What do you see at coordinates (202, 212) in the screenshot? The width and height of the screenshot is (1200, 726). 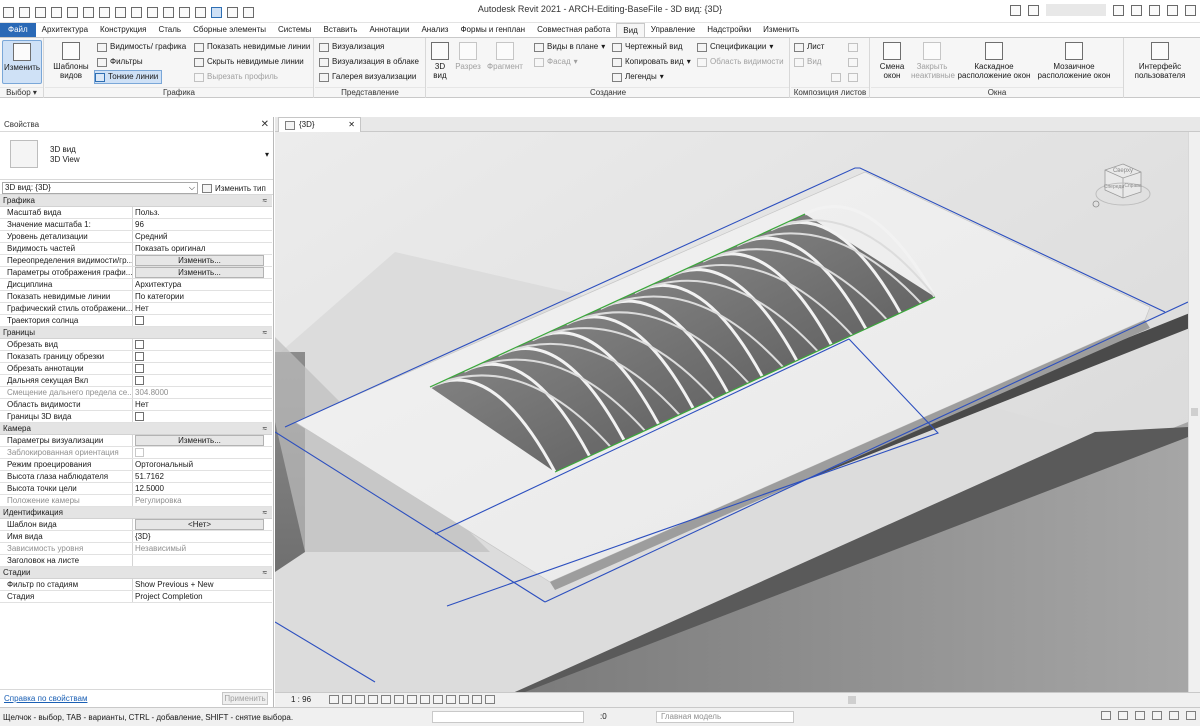 I see `property-value-cell: Польз.` at bounding box center [202, 212].